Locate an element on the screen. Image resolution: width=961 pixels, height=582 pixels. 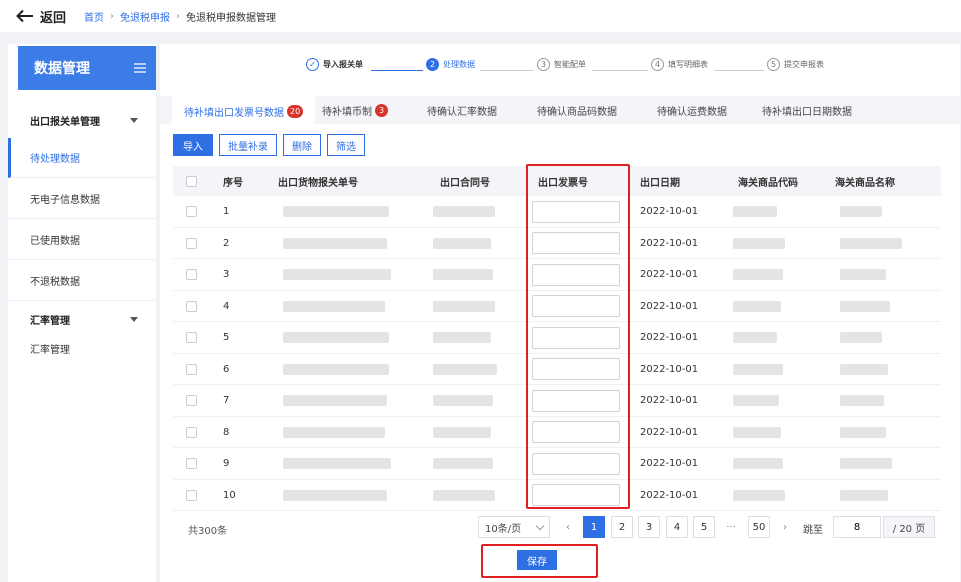
step-label: 提交申报表 is located at coordinates (804, 64).